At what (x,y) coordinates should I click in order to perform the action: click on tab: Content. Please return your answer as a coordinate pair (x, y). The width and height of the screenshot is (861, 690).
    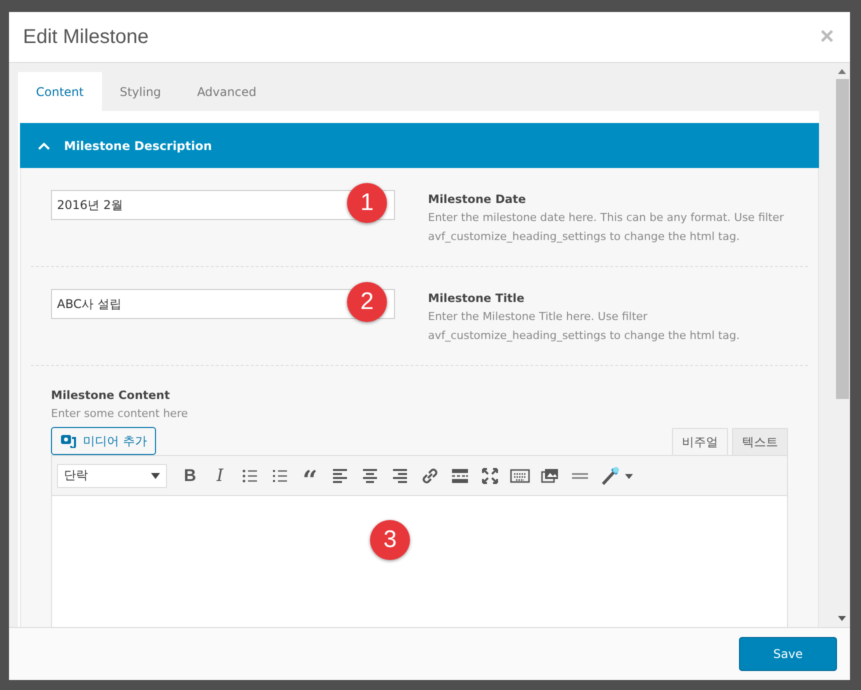
    Looking at the image, I should click on (60, 91).